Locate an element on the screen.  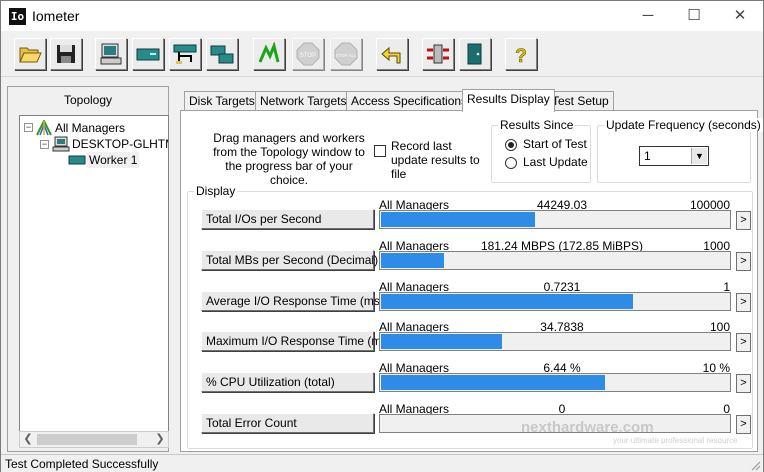
network-worker-icon is located at coordinates (185, 54).